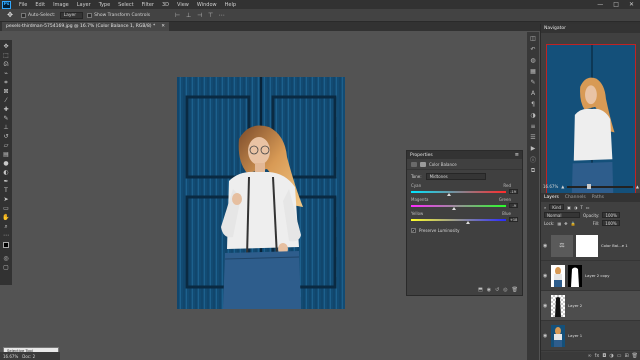  Describe the element at coordinates (533, 93) in the screenshot. I see `character-icon: A` at that location.